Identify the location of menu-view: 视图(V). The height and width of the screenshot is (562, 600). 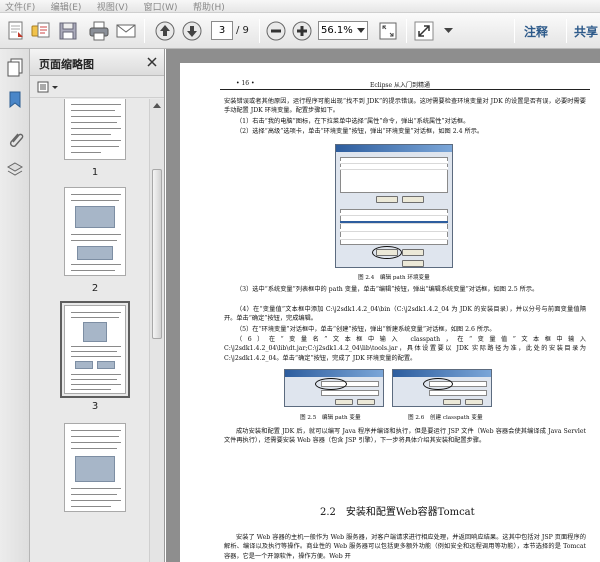
(113, 7).